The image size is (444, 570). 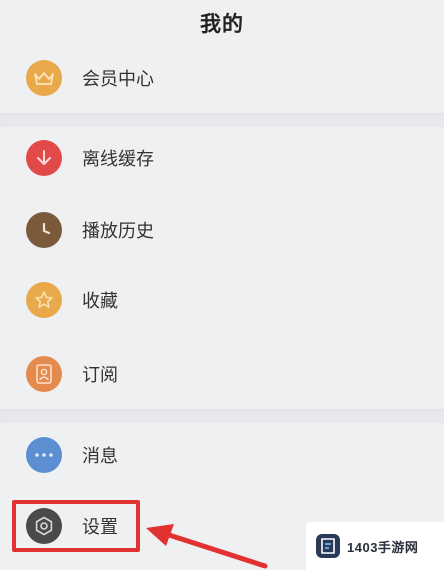 What do you see at coordinates (44, 374) in the screenshot?
I see `person-icon` at bounding box center [44, 374].